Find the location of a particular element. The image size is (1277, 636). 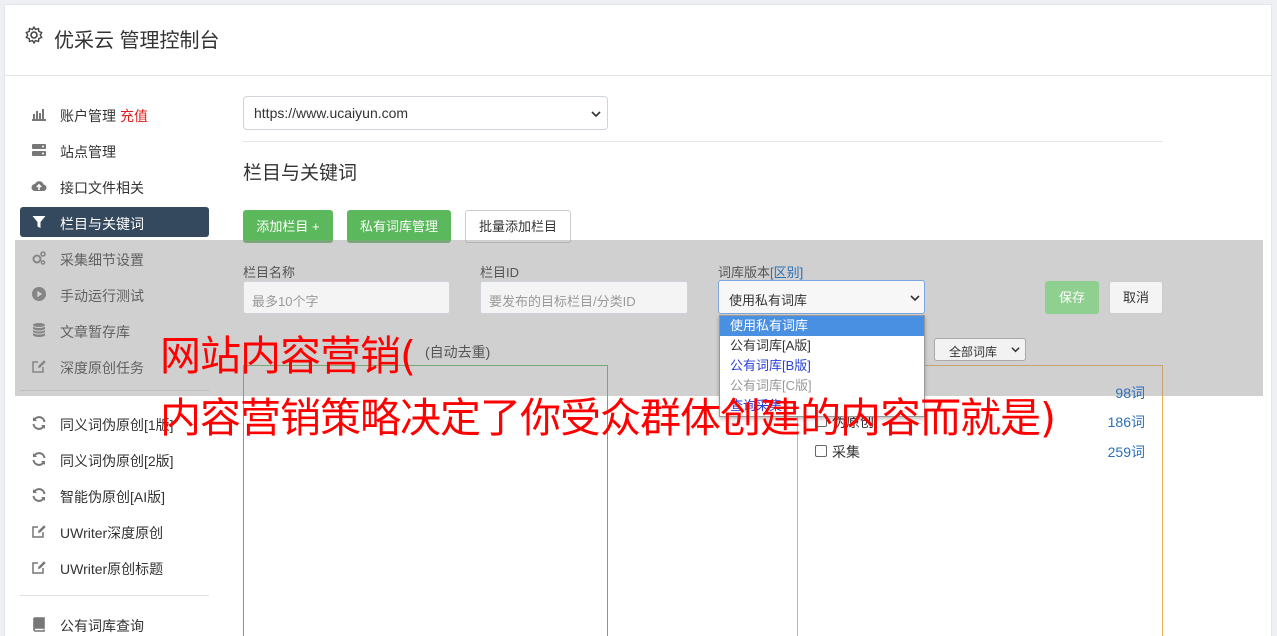

sidebar-item-label: 公有词库查询 is located at coordinates (102, 626).